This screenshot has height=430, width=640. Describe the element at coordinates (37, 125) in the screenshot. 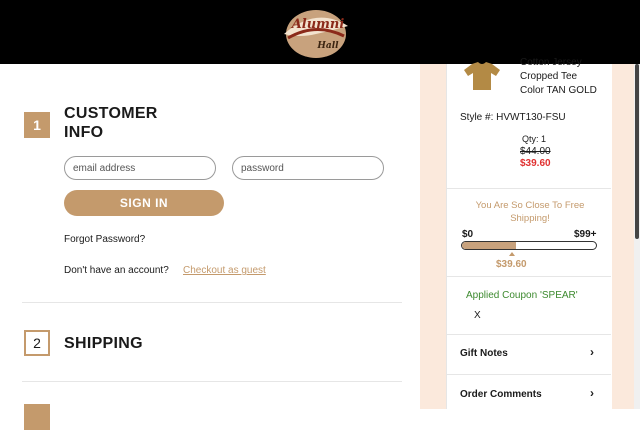

I see `step-1-badge: 1` at that location.